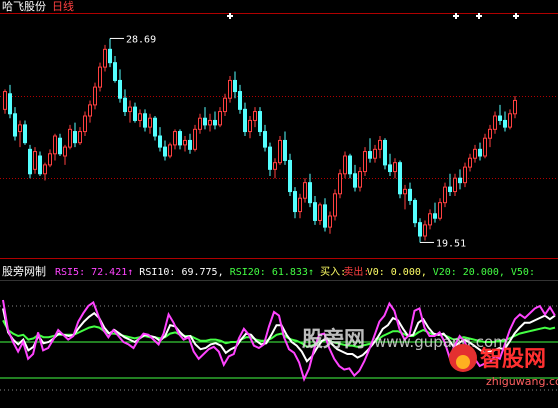  What do you see at coordinates (397, 272) in the screenshot?
I see `legend-item: V0: 0.000,` at bounding box center [397, 272].